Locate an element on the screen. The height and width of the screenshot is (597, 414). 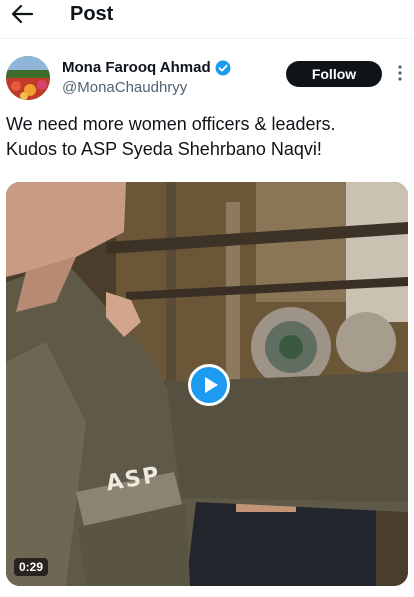
top-bar: Post is located at coordinates (207, 18).